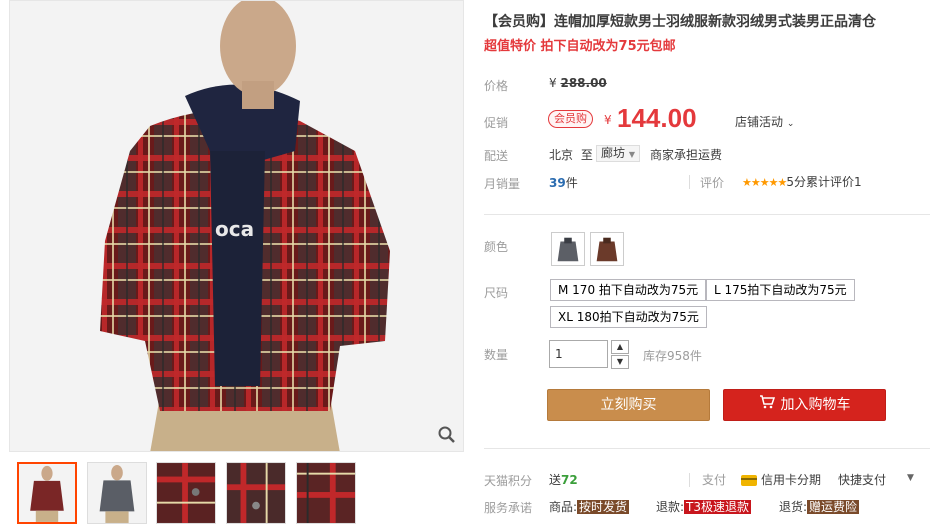 This screenshot has height=531, width=930. Describe the element at coordinates (502, 184) in the screenshot. I see `sales-label: 月销量` at that location.